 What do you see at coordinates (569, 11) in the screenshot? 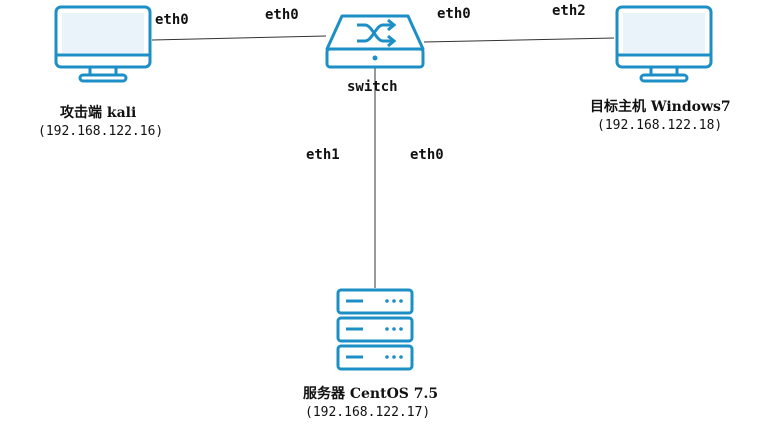
I see `target-port-label: eth2` at bounding box center [569, 11].